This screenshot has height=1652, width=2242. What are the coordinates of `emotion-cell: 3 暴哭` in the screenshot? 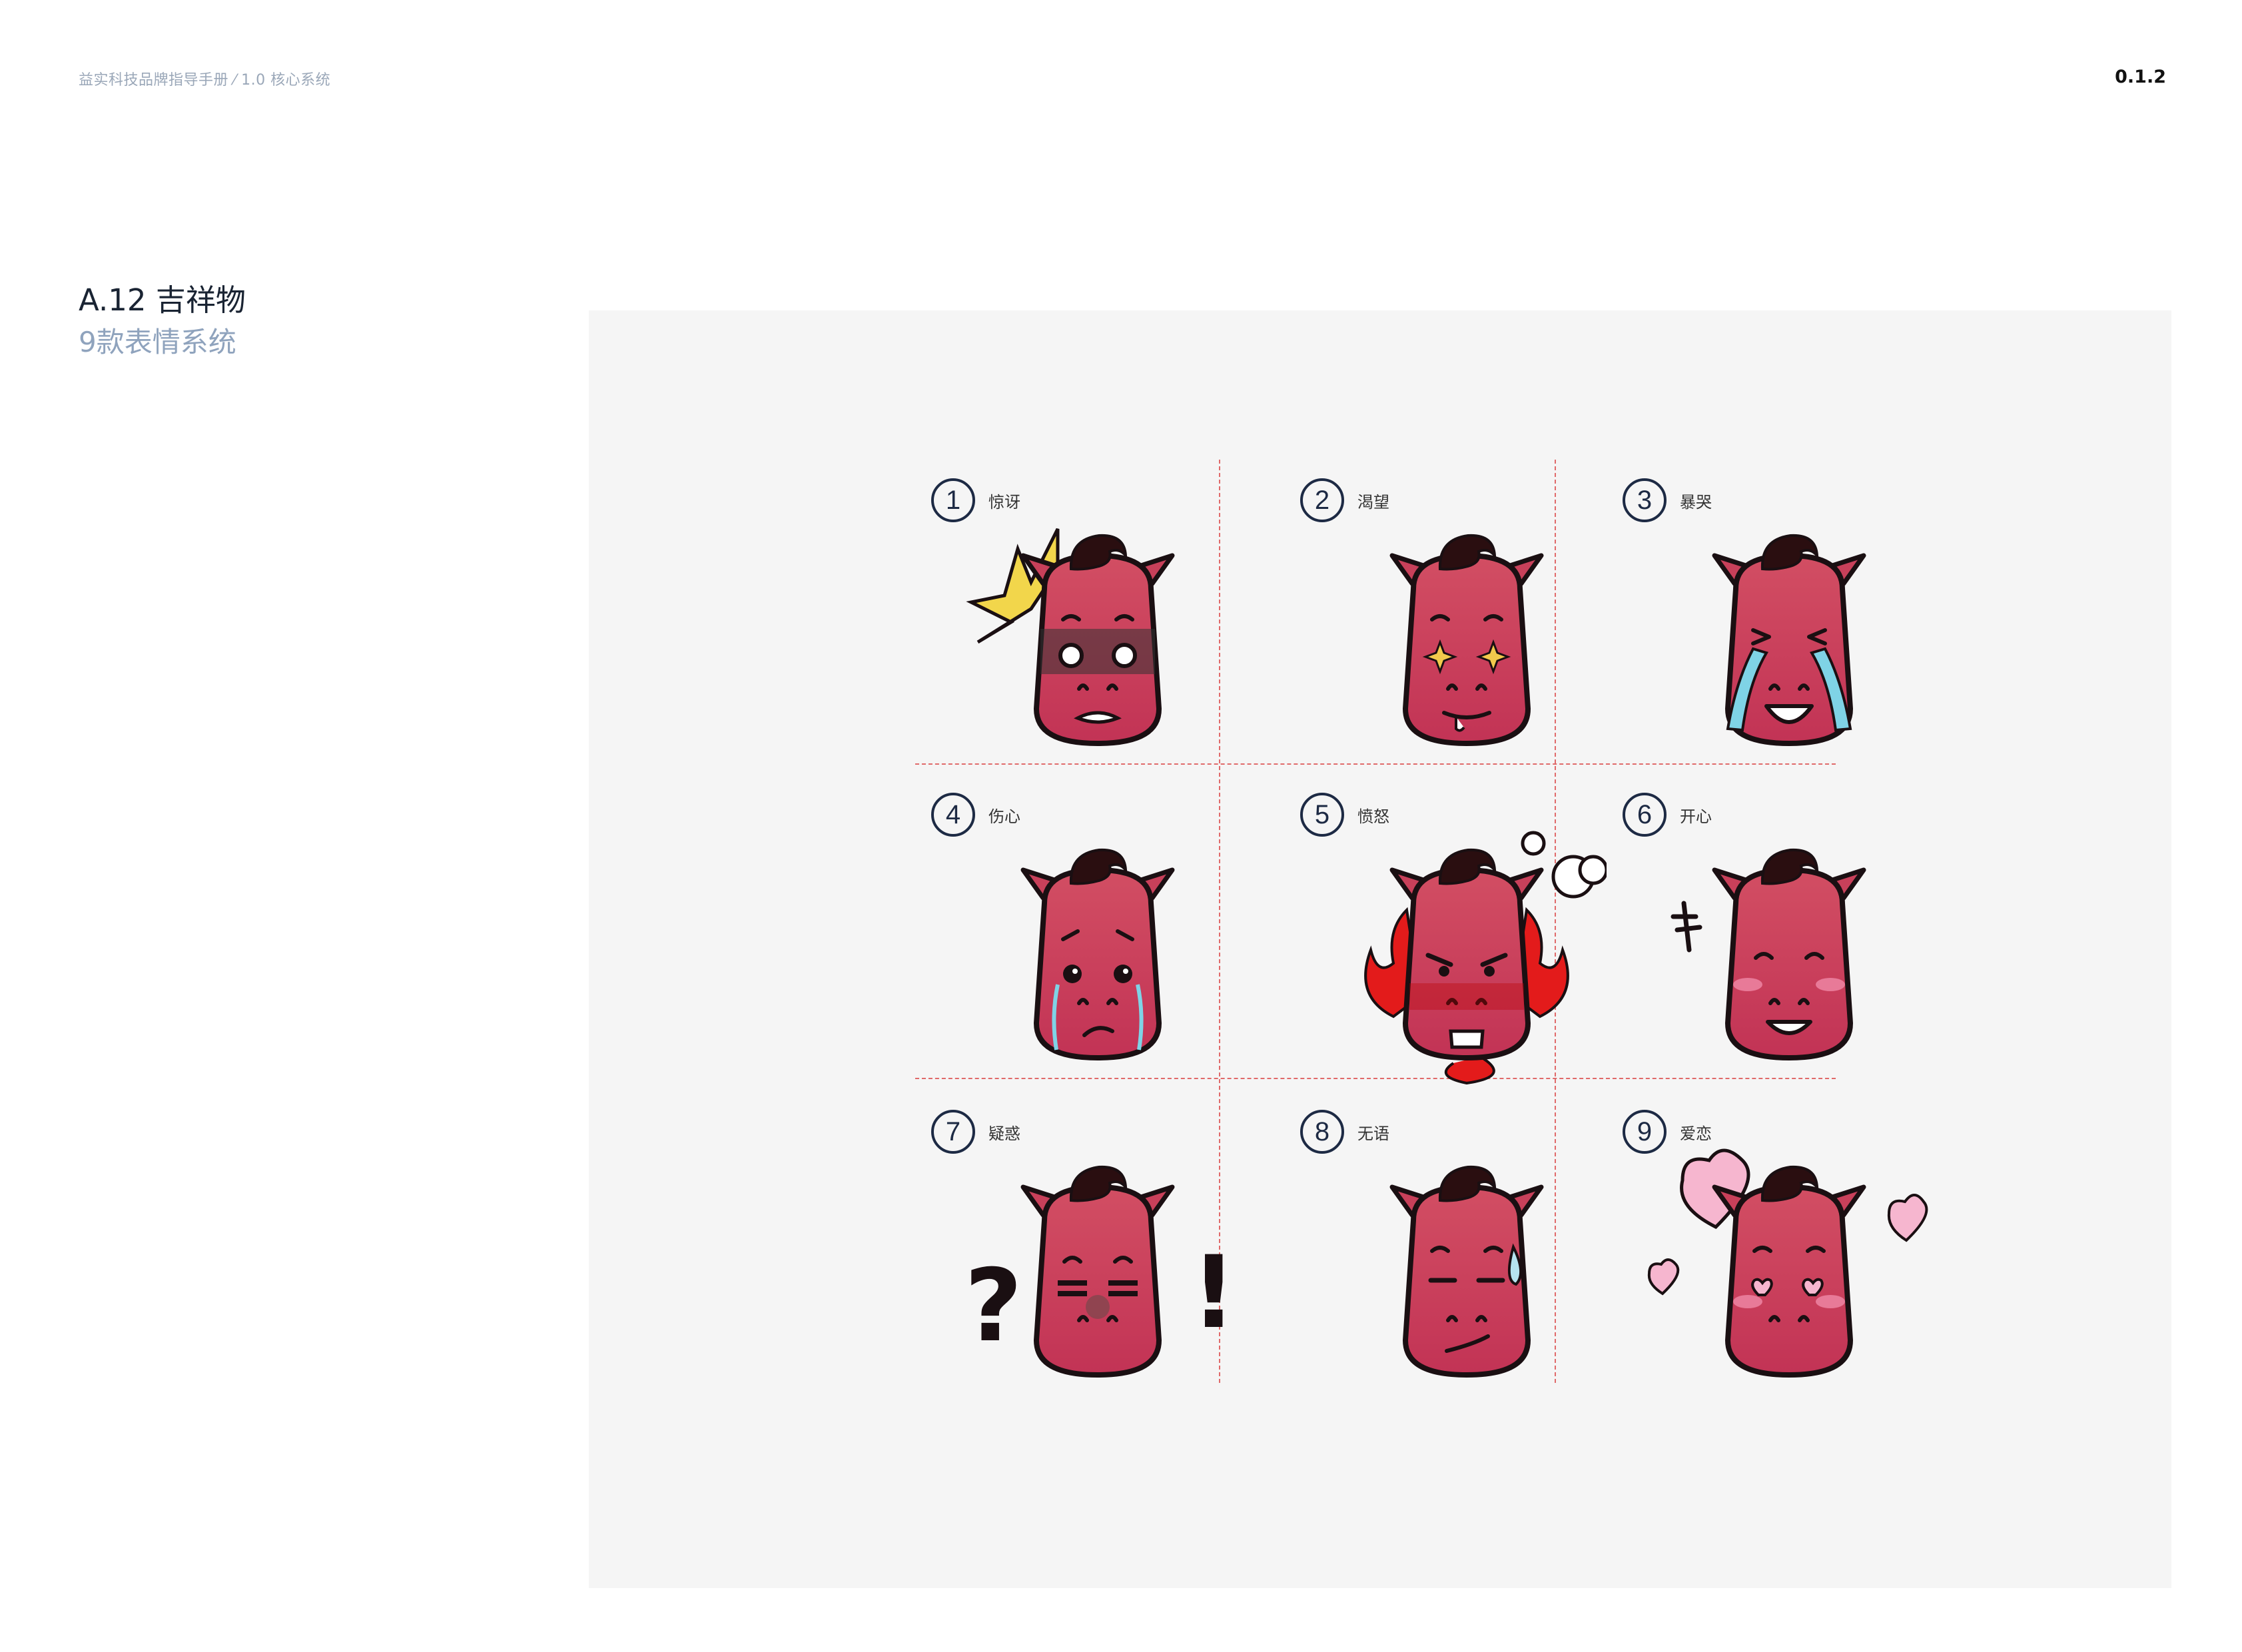 It's located at (1772, 618).